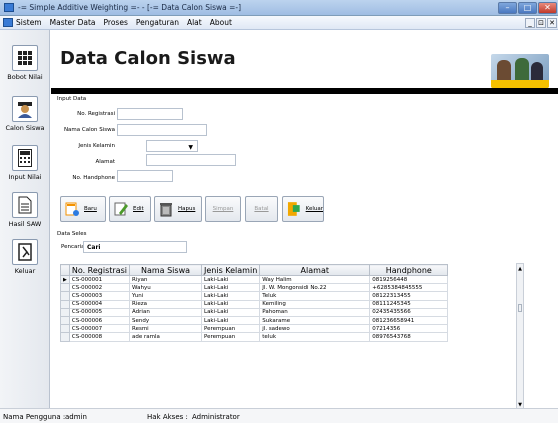 The image size is (558, 423). What do you see at coordinates (99, 320) in the screenshot?
I see `table-cell: CS-000006` at bounding box center [99, 320].